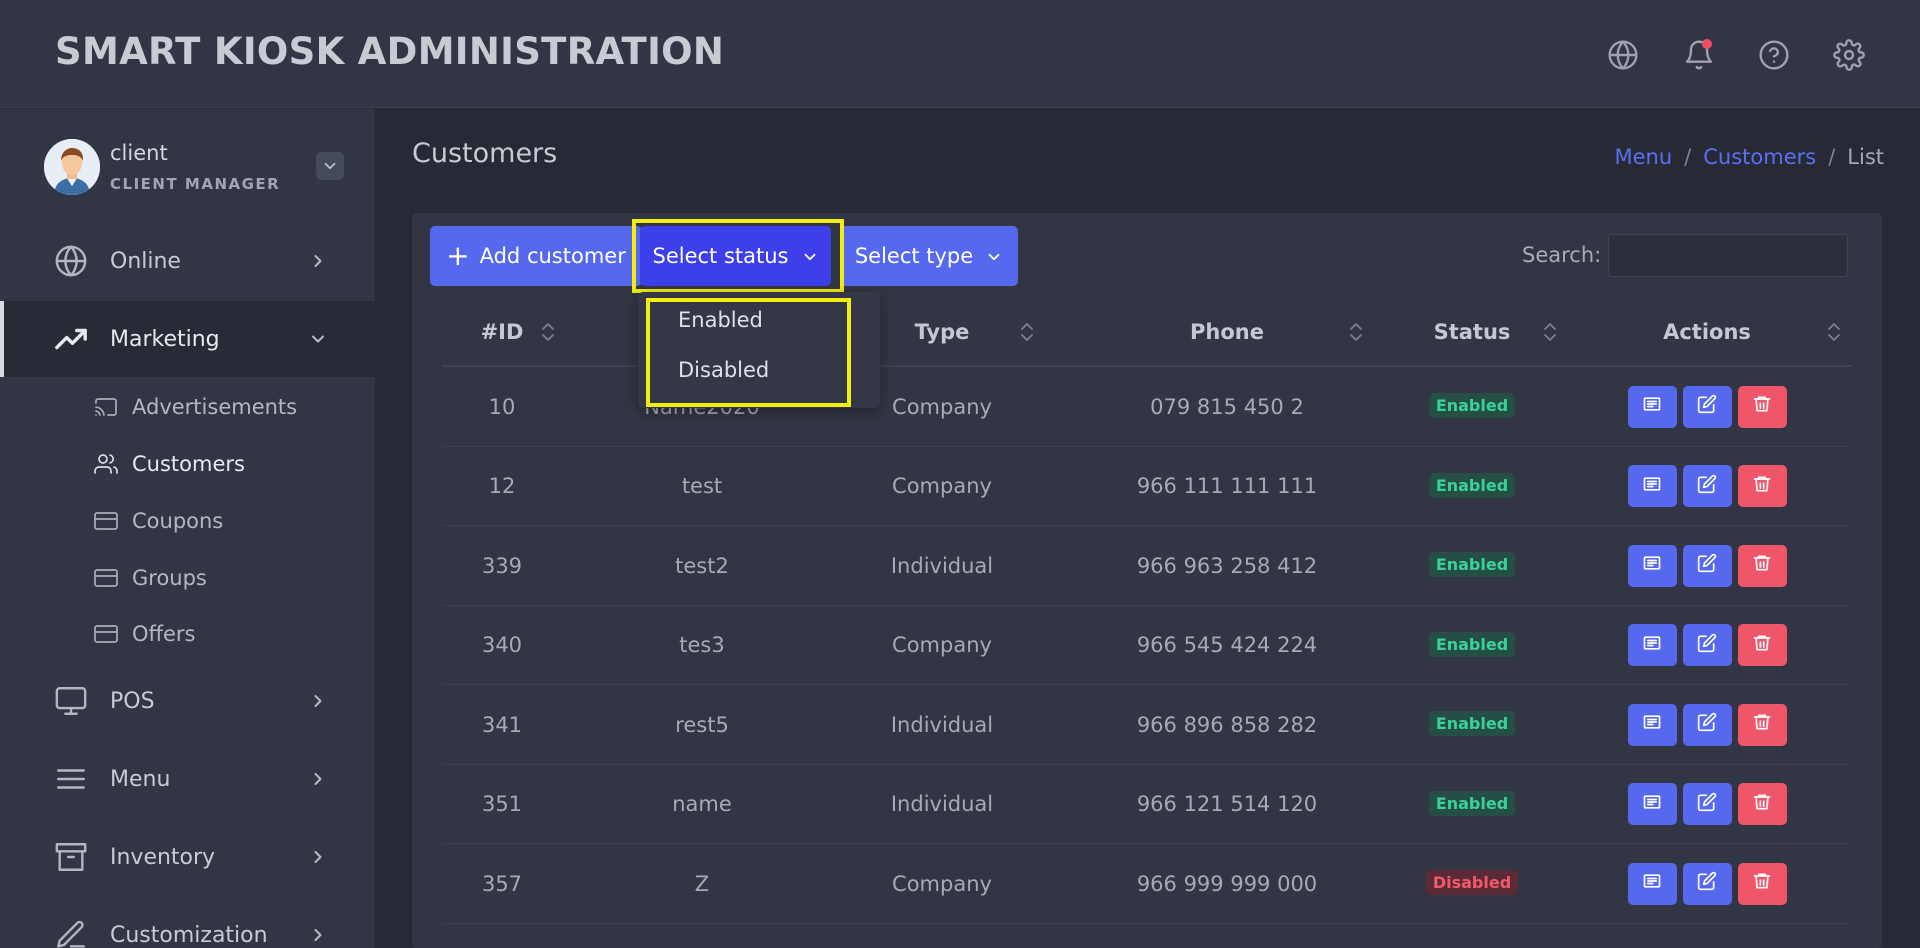 This screenshot has width=1920, height=948. I want to click on sidebar-item-marketing: Marketing, so click(187, 339).